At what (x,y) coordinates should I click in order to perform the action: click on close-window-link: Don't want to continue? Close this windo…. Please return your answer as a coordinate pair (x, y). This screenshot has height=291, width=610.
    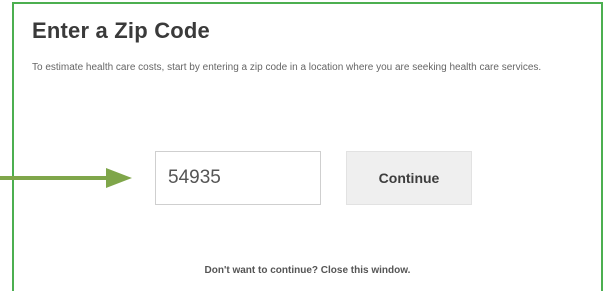
    Looking at the image, I should click on (307, 270).